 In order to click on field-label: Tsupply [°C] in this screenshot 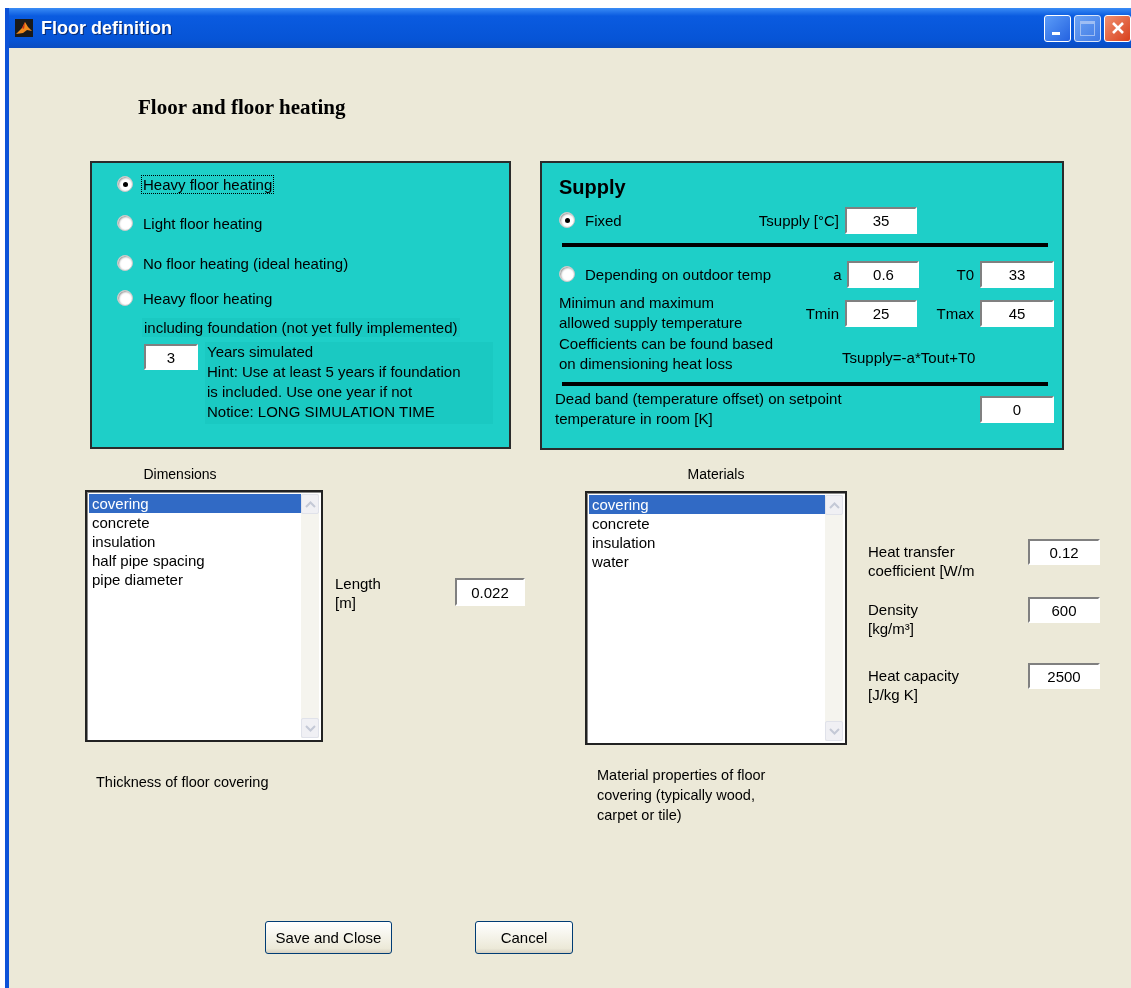, I will do `click(798, 220)`.